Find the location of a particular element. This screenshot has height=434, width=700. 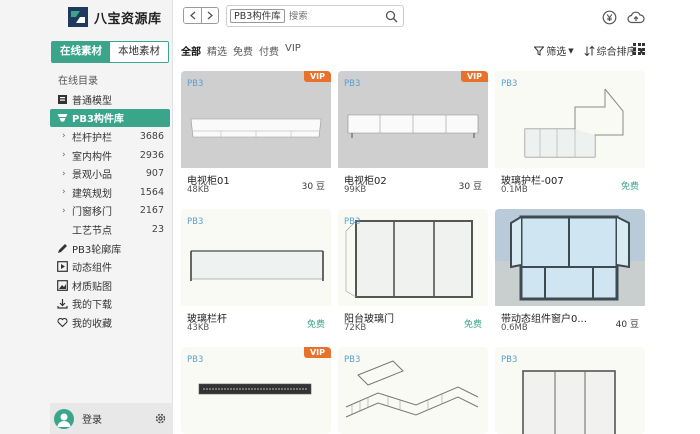

filter-free: 免费 is located at coordinates (243, 50).